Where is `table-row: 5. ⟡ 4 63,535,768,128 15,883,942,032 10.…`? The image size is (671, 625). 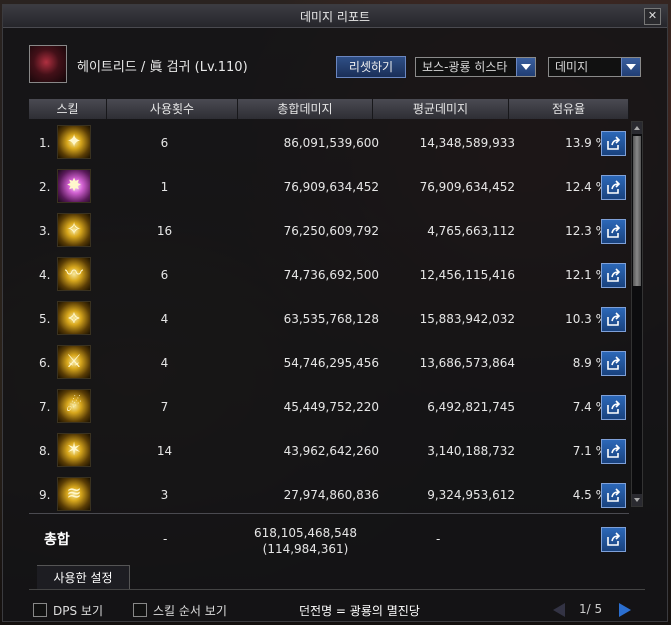 table-row: 5. ⟡ 4 63,535,768,128 15,883,942,032 10.… is located at coordinates (329, 319).